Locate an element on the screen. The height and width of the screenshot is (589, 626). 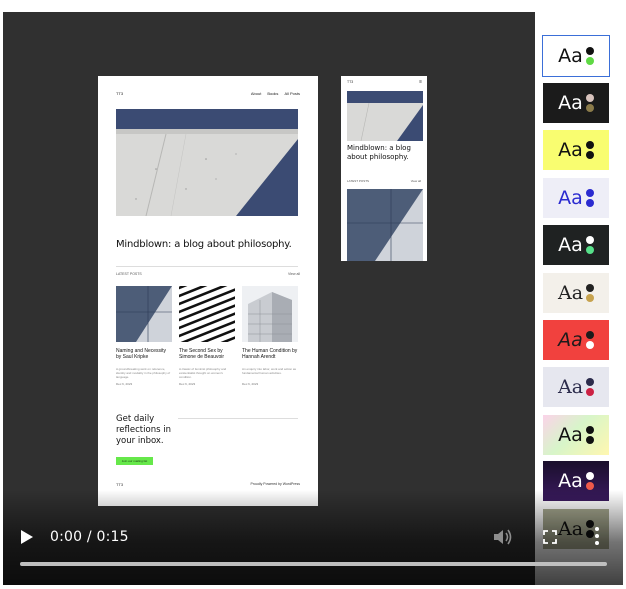
menu-icon: ≡ is located at coordinates (420, 82).